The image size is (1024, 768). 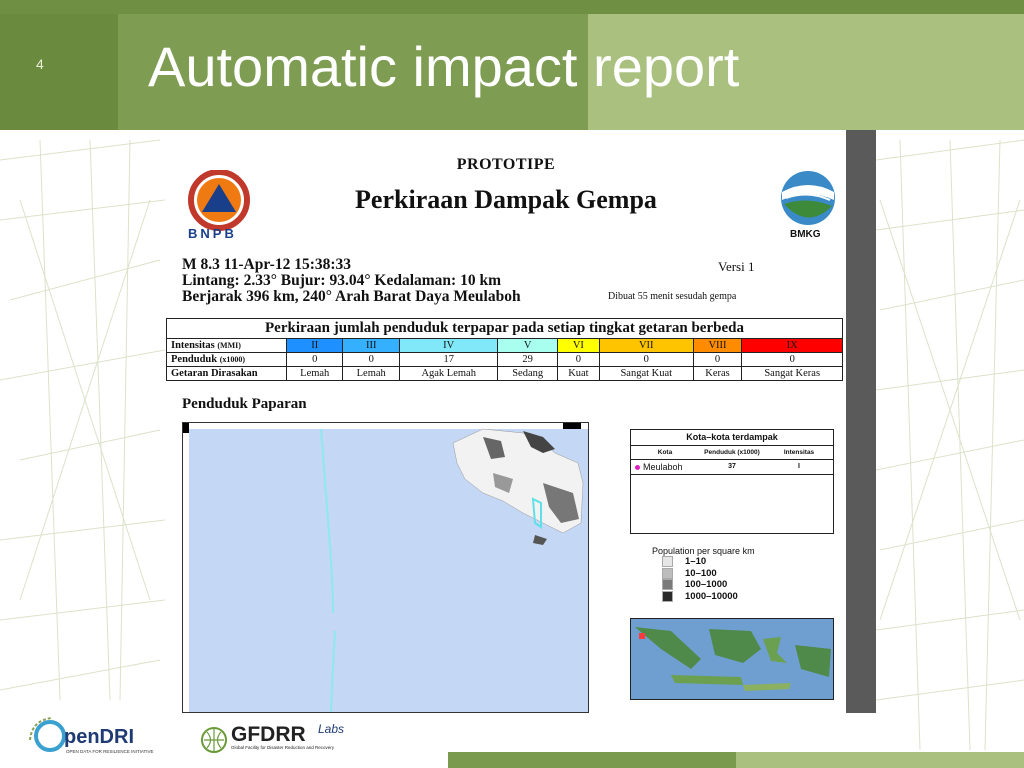 I want to click on legend-label: 1–10, so click(x=696, y=562).